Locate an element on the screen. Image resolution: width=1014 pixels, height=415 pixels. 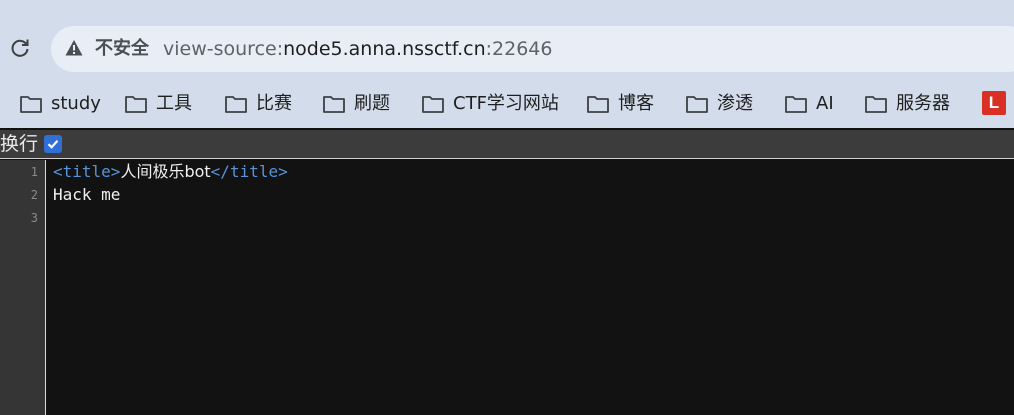
line-number-gutter: 1 2 3 is located at coordinates (23, 287).